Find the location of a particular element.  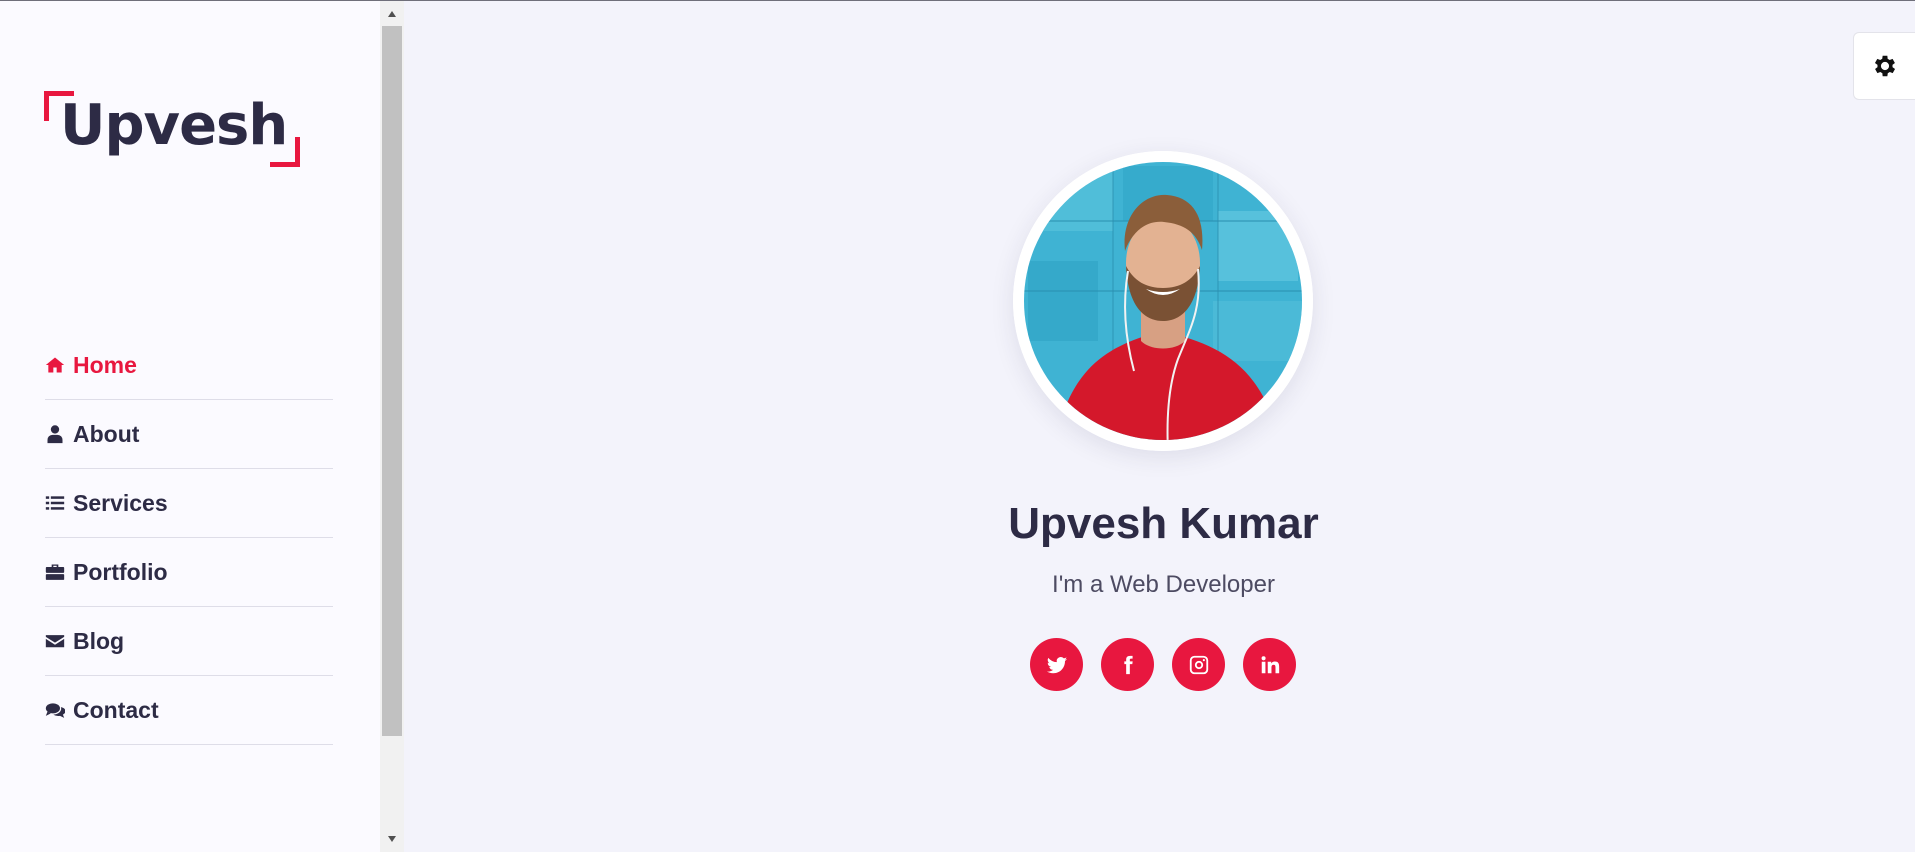

logo: Upvesh is located at coordinates (172, 129).